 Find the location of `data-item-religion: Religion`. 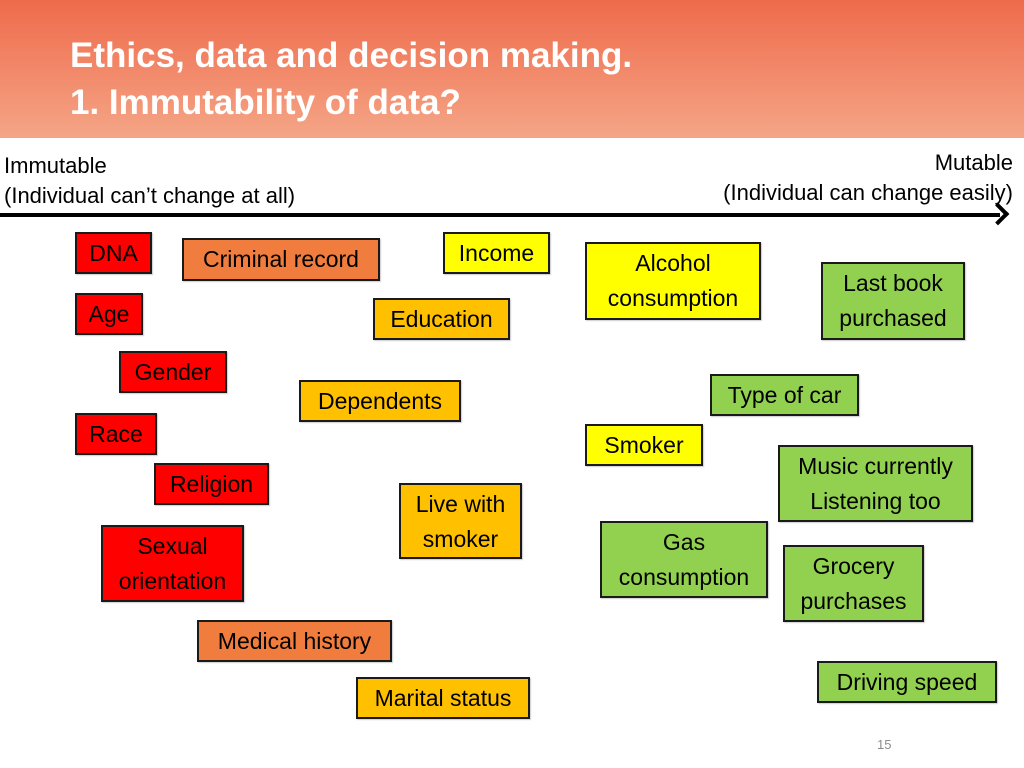

data-item-religion: Religion is located at coordinates (211, 484).